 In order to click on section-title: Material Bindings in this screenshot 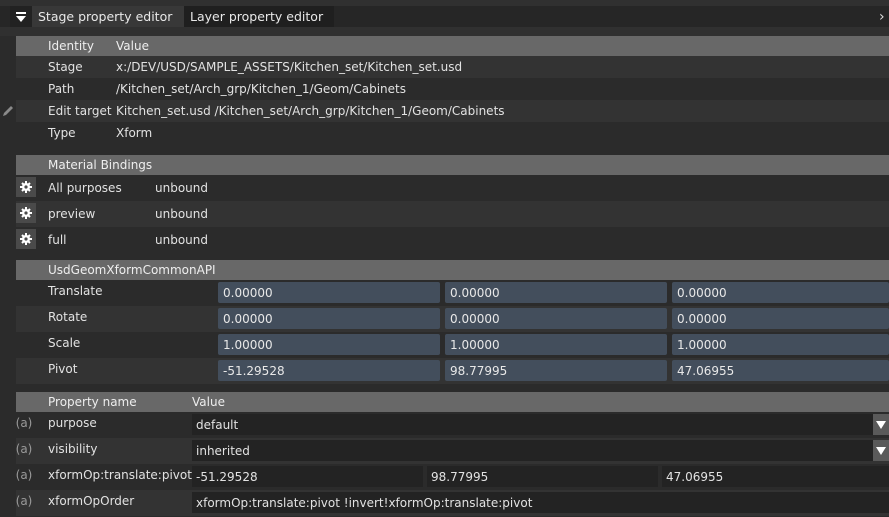, I will do `click(100, 165)`.